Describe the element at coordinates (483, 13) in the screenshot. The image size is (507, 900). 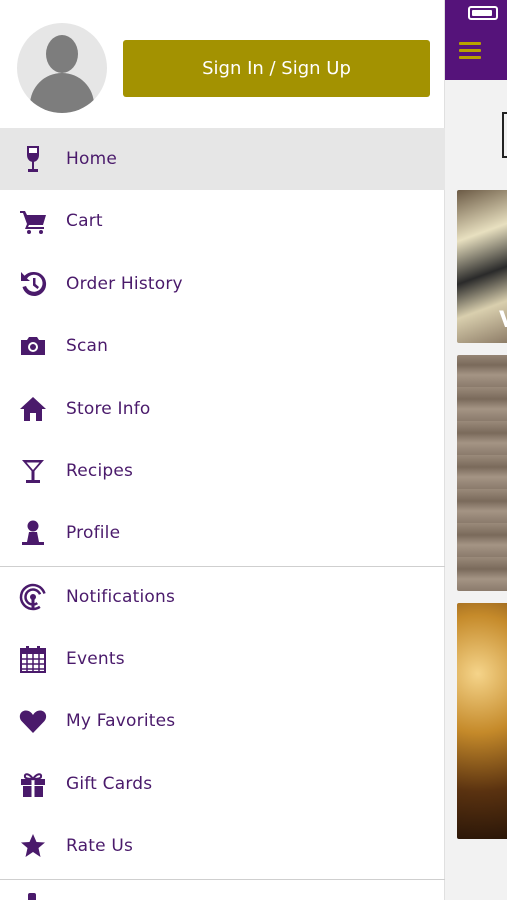
I see `battery-icon` at that location.